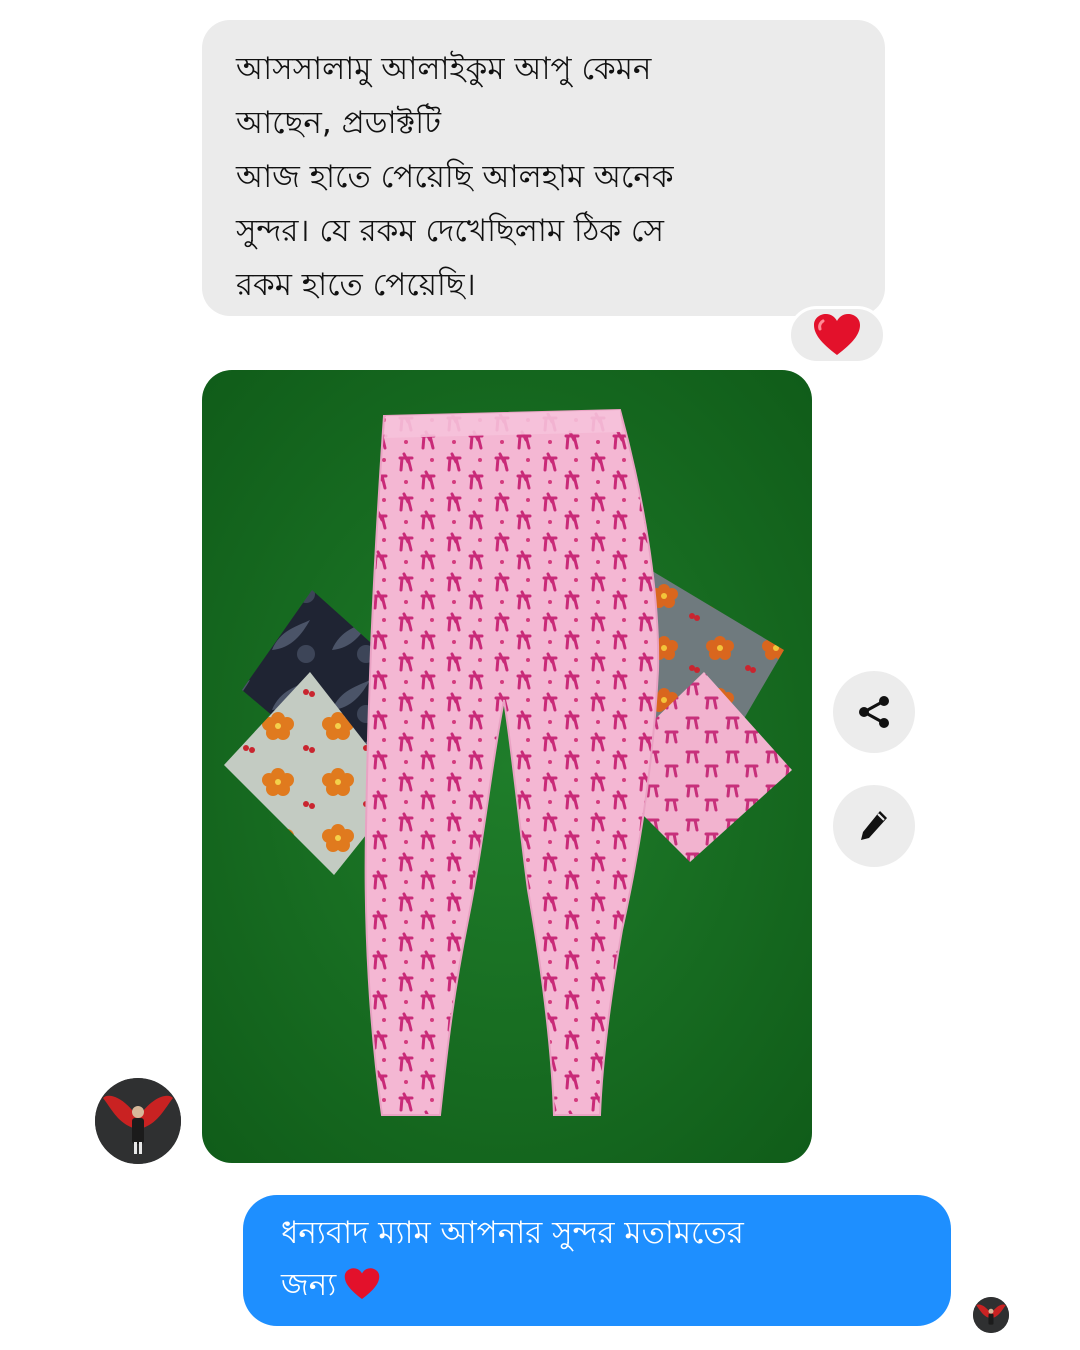 Image resolution: width=1080 pixels, height=1350 pixels. Describe the element at coordinates (455, 177) in the screenshot. I see `incoming-message-line-3: আজ হাতে পেয়েছি আলহাম অনেক` at that location.